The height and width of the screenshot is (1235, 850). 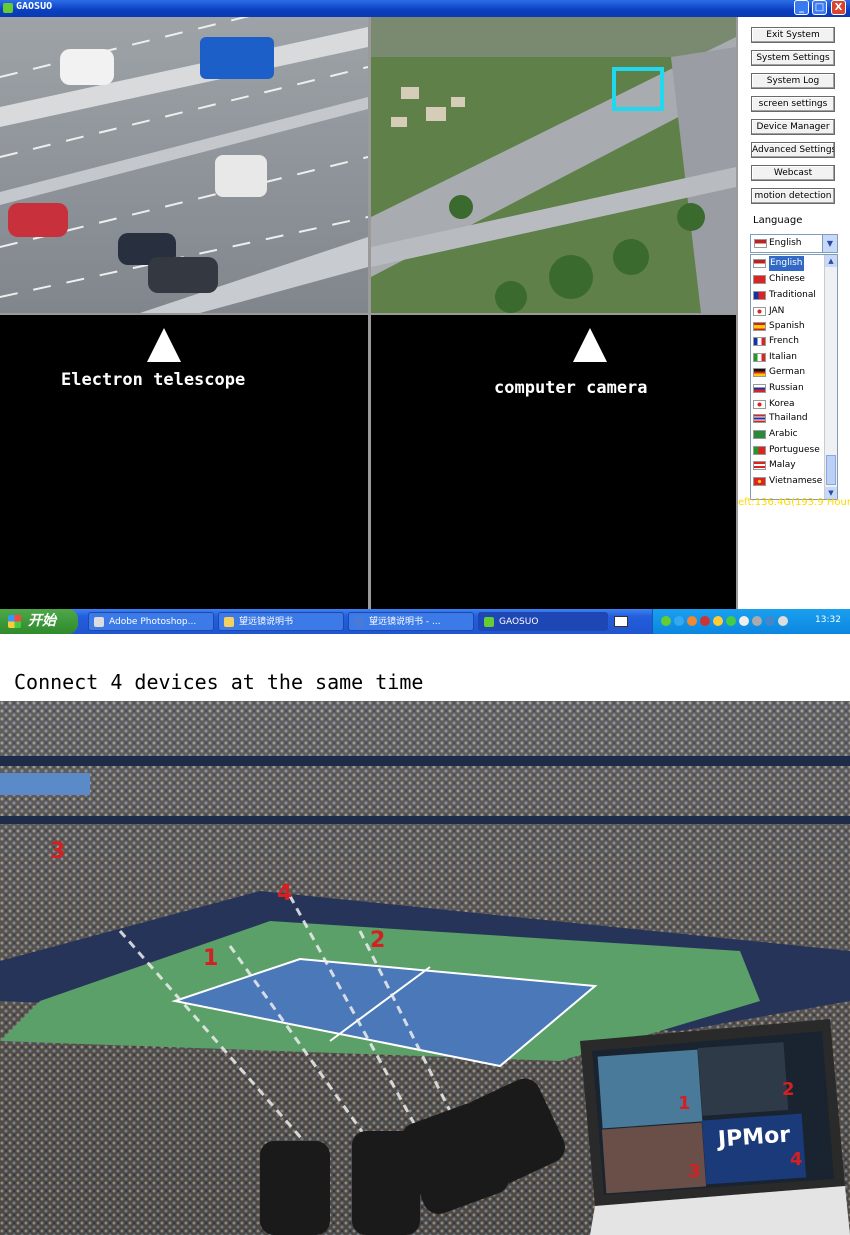 What do you see at coordinates (666, 621) in the screenshot?
I see `tray-app-icon` at bounding box center [666, 621].